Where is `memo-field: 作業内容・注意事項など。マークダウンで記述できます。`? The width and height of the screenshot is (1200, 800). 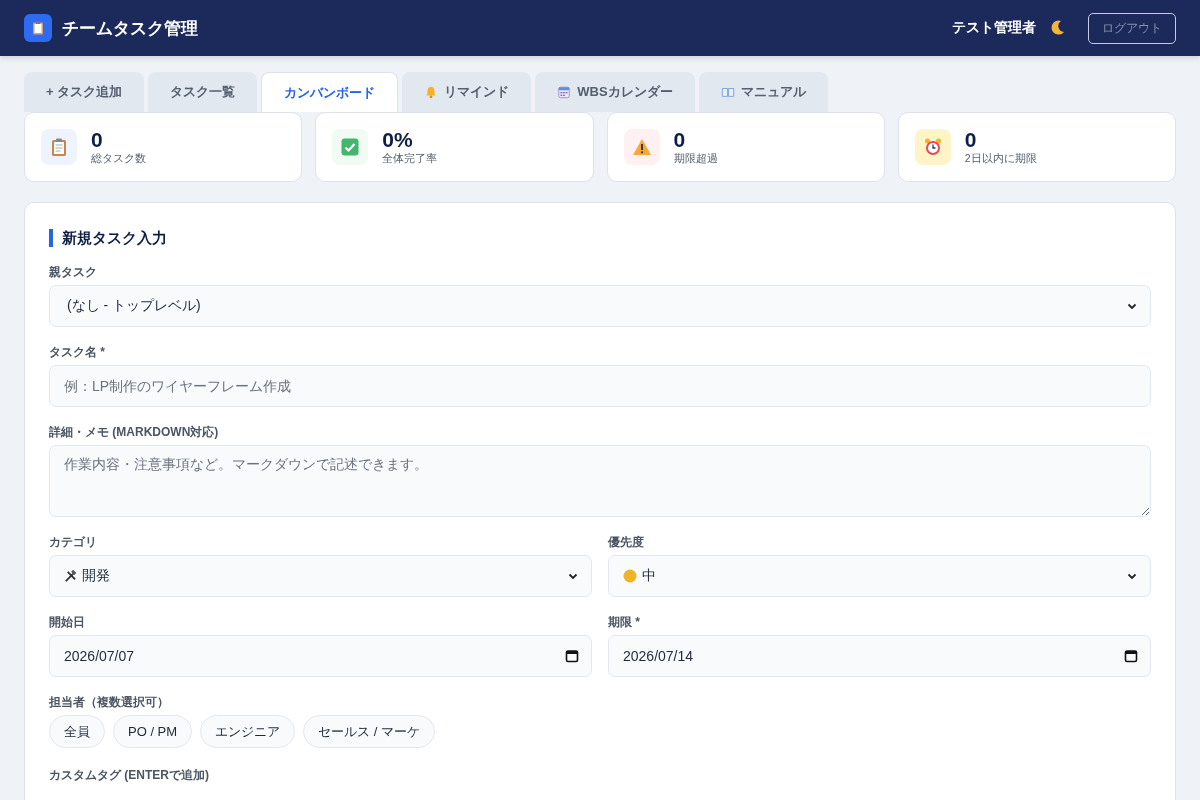
memo-field: 作業内容・注意事項など。マークダウンで記述できます。 is located at coordinates (600, 481).